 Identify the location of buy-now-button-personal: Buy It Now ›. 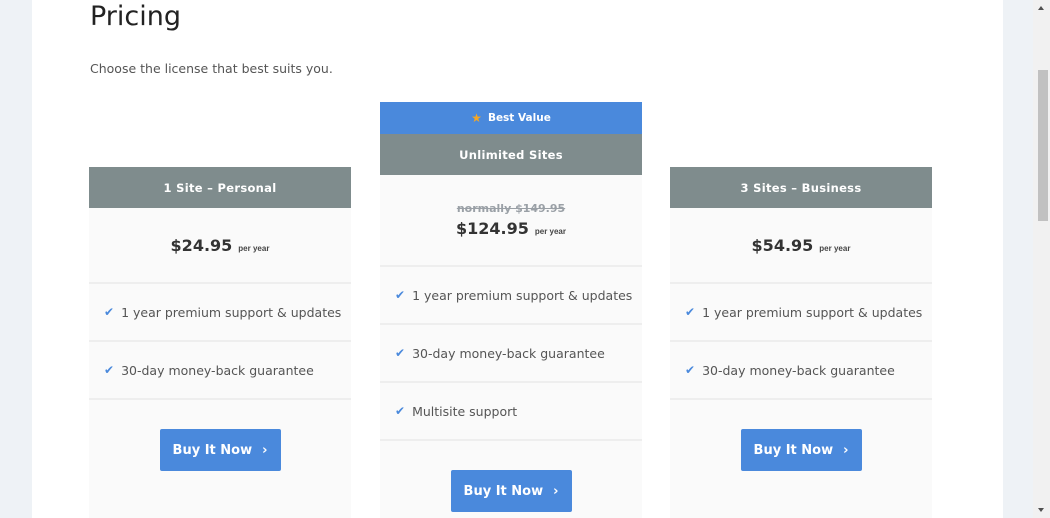
(220, 450).